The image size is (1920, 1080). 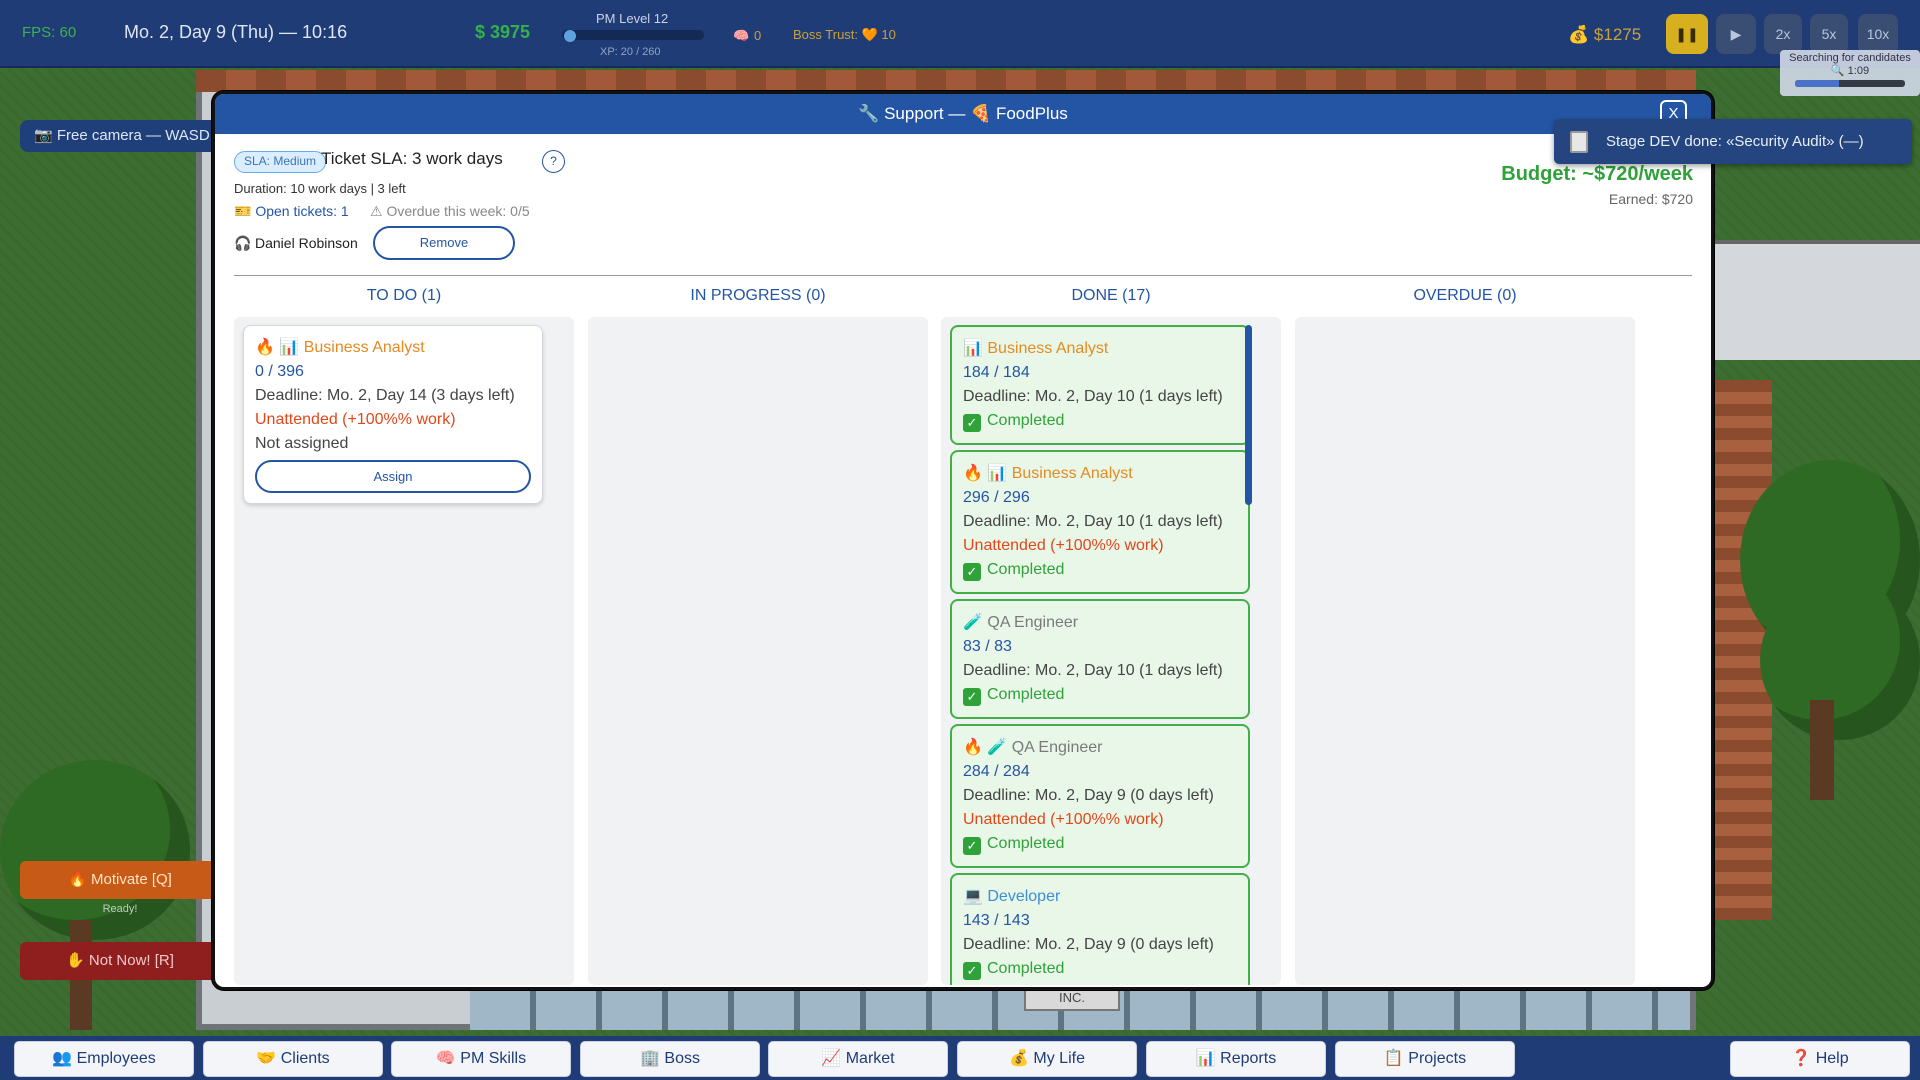 I want to click on play-button: ▶, so click(x=1736, y=34).